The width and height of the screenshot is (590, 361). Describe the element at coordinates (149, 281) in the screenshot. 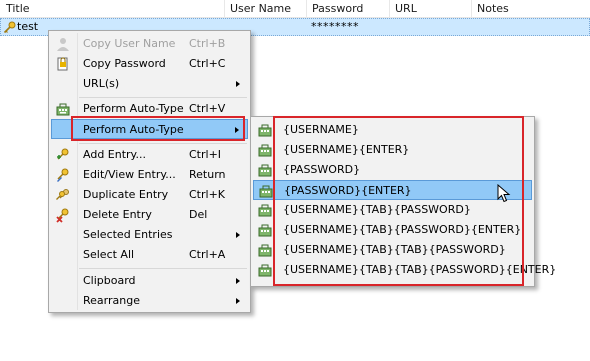

I see `menu-item-clipboard: Clipboard` at that location.